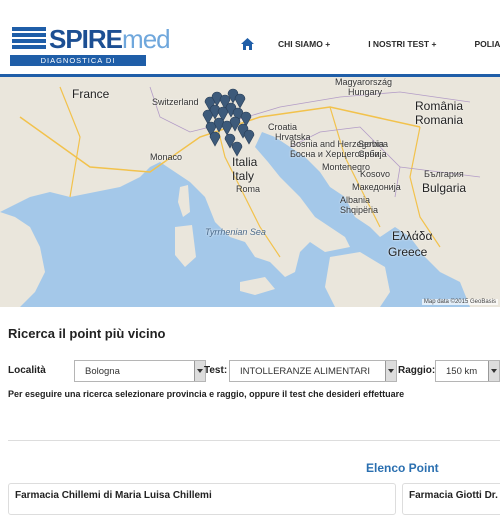 This screenshot has width=500, height=515. Describe the element at coordinates (146, 39) in the screenshot. I see `logo-light: med` at that location.